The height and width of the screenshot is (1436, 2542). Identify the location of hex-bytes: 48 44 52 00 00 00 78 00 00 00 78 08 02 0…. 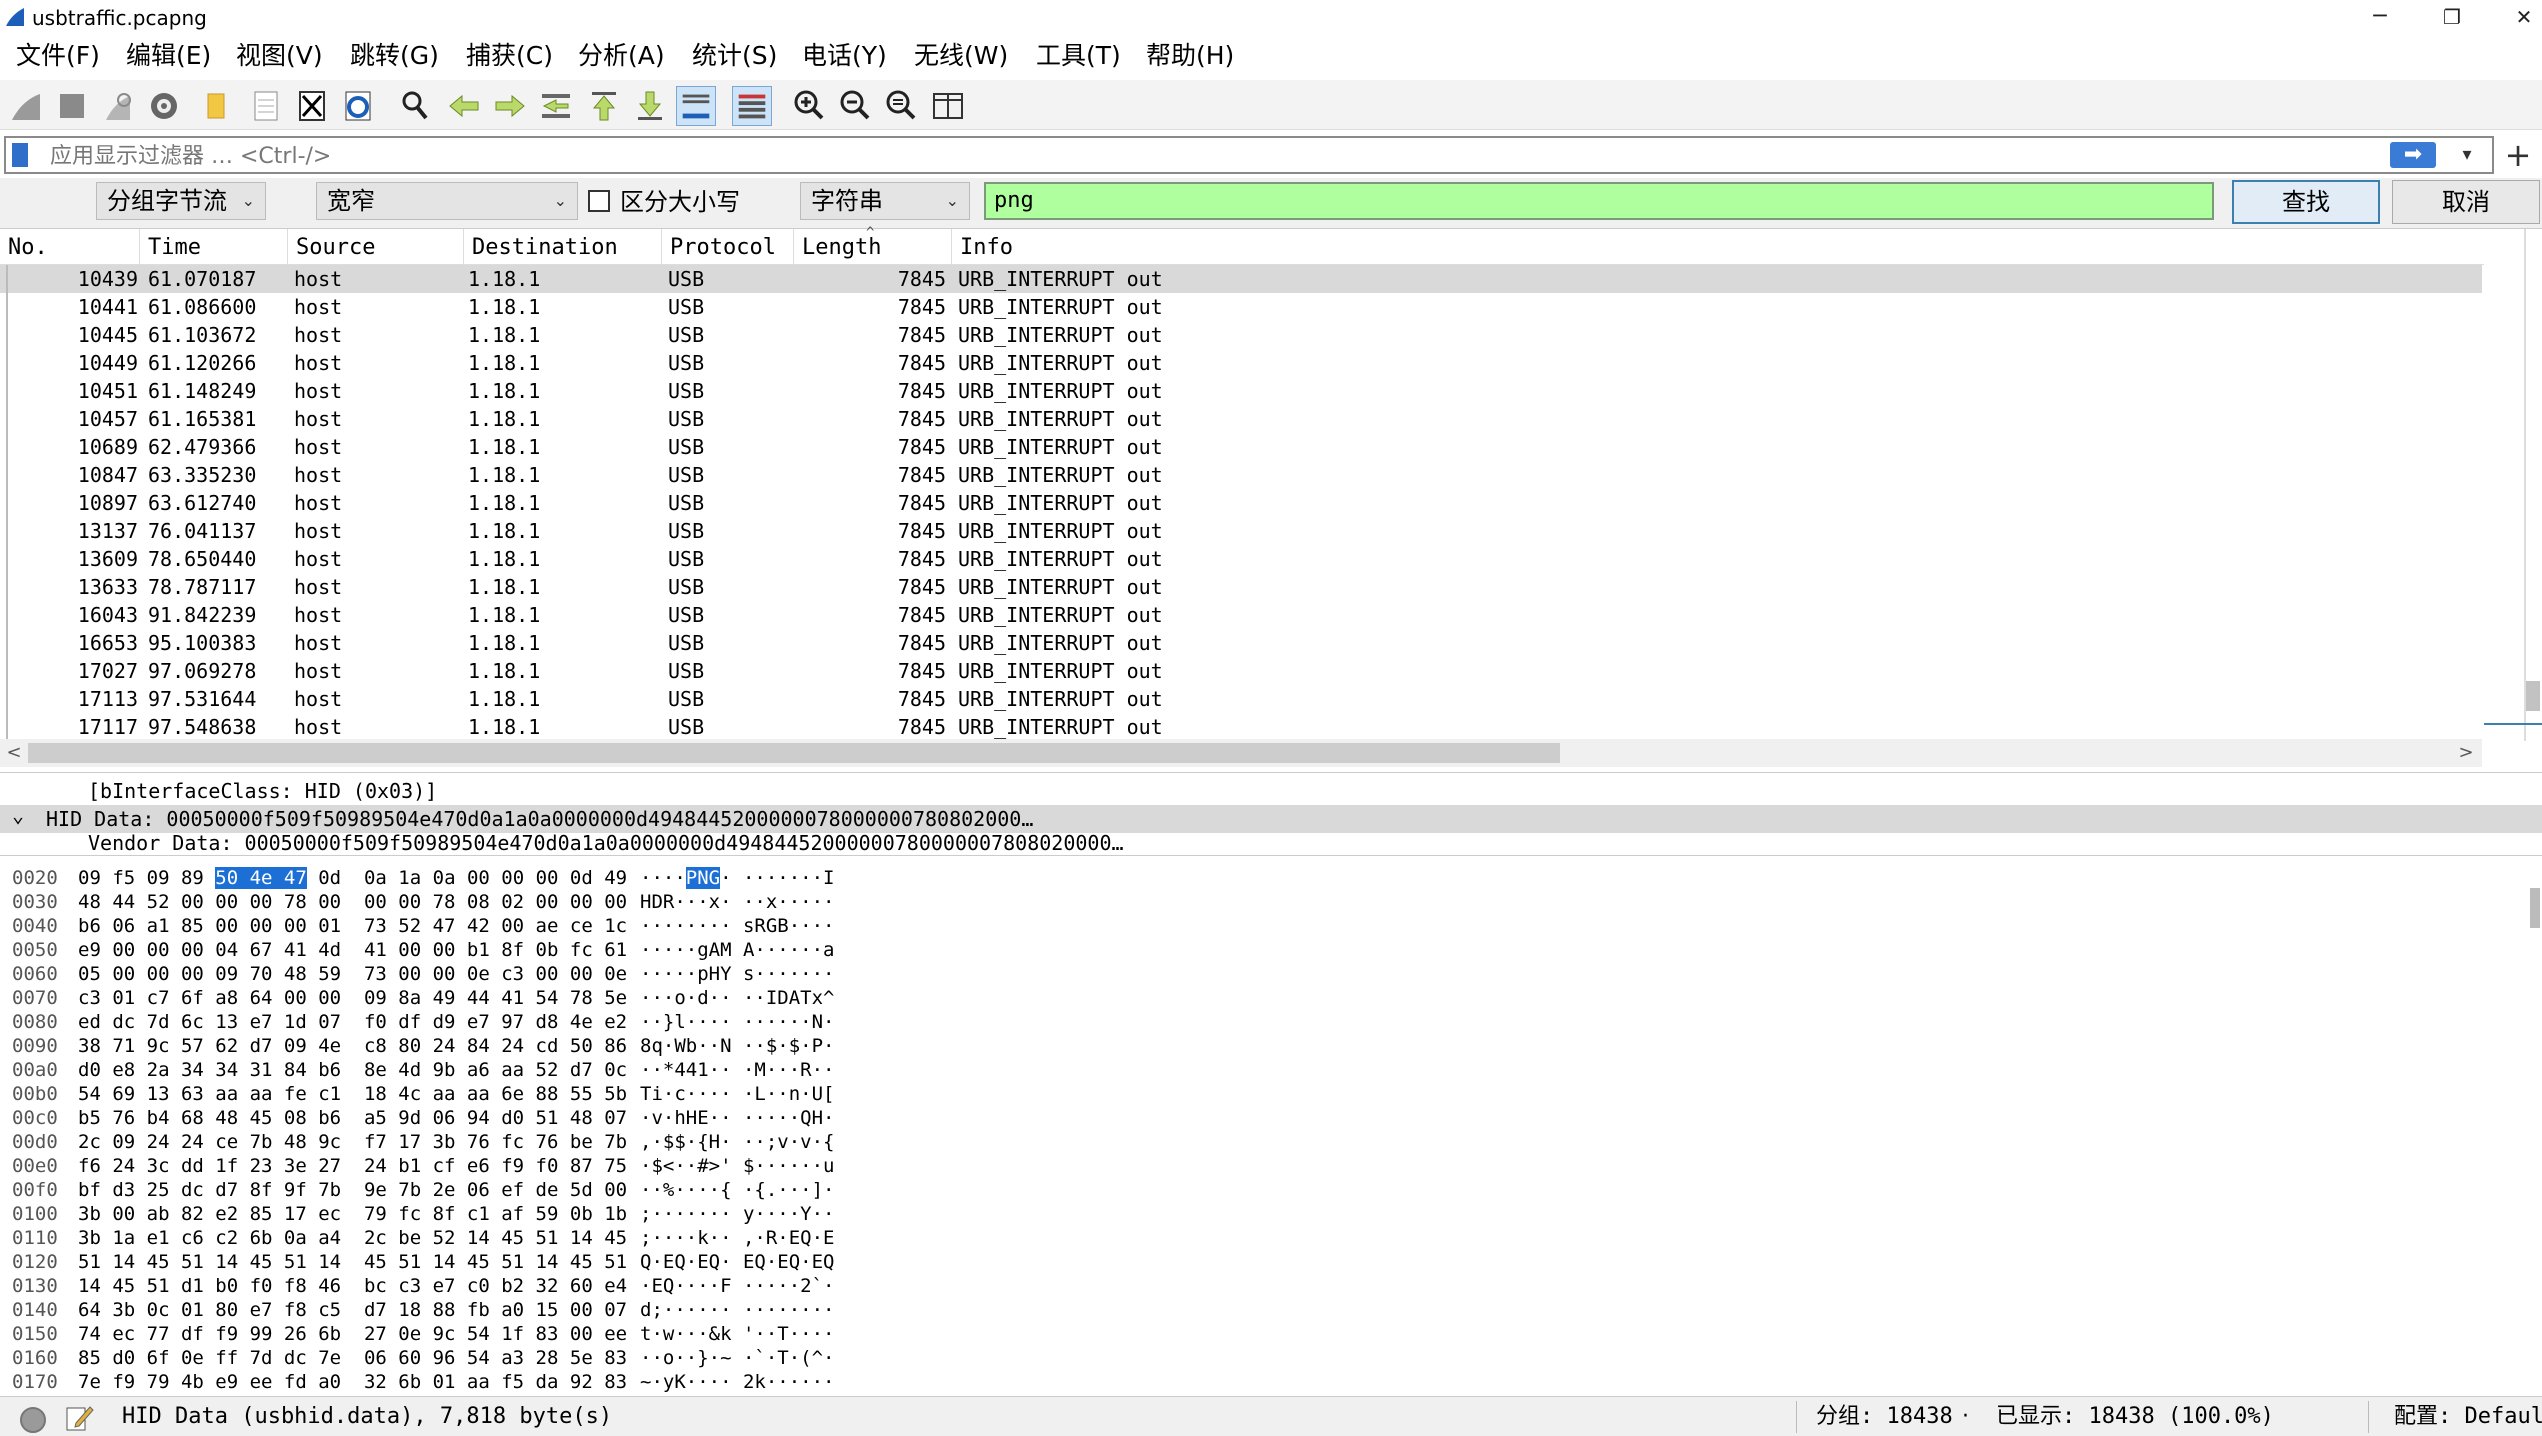
(352, 902).